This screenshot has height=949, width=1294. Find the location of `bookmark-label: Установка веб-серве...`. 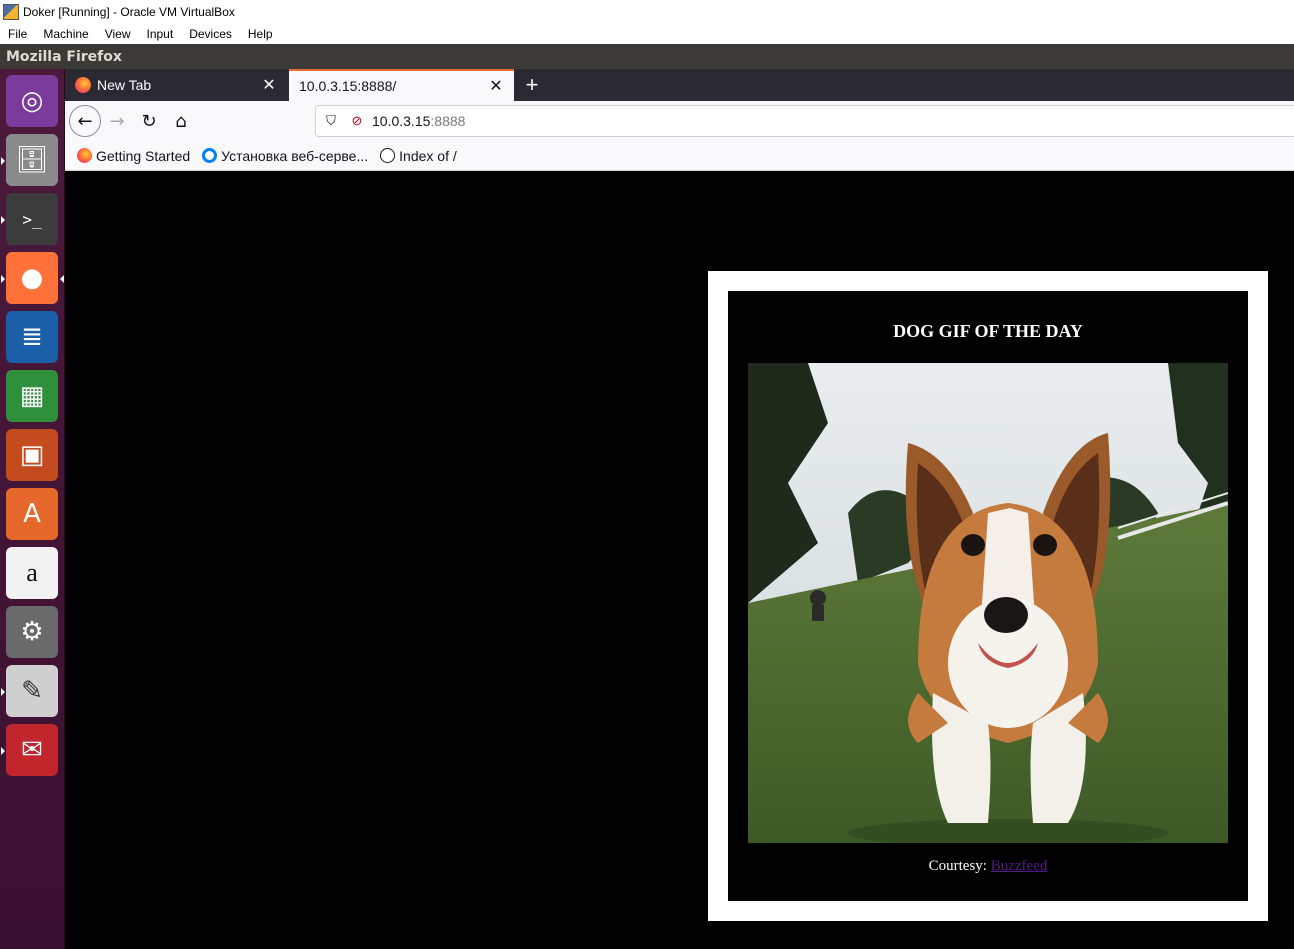

bookmark-label: Установка веб-серве... is located at coordinates (295, 155).